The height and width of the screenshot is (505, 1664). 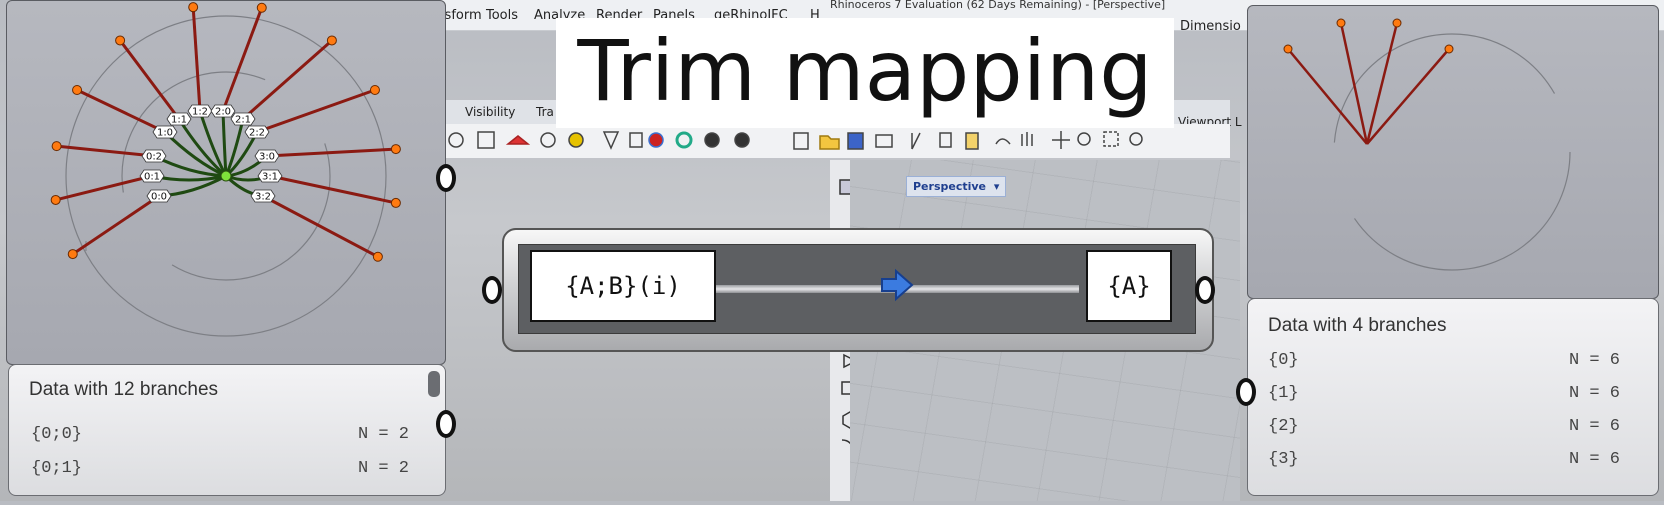 I want to click on page-title: Trim mapping, so click(x=865, y=71).